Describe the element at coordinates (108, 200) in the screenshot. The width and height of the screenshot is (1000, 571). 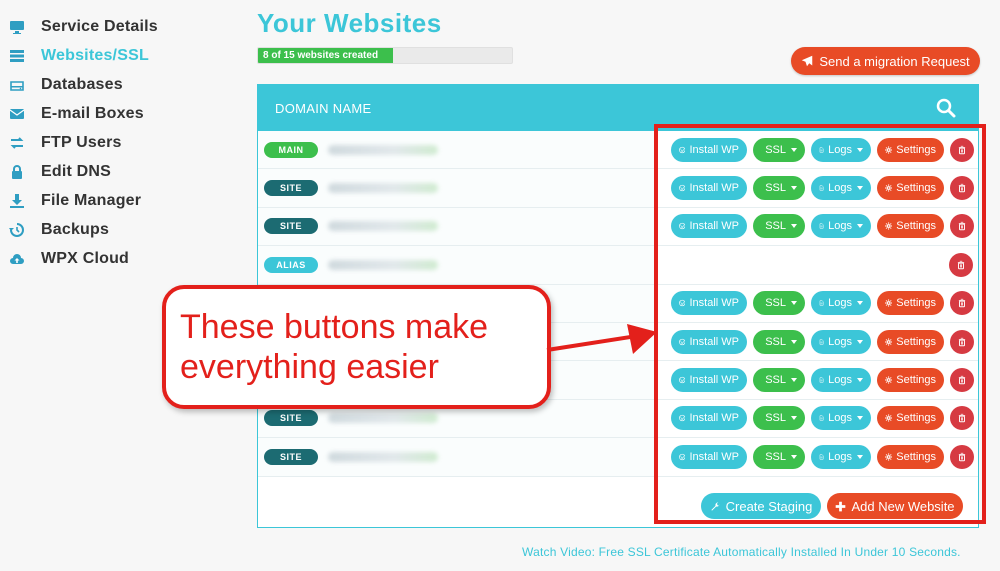
I see `sidebar-item-file-manager: File Manager` at that location.